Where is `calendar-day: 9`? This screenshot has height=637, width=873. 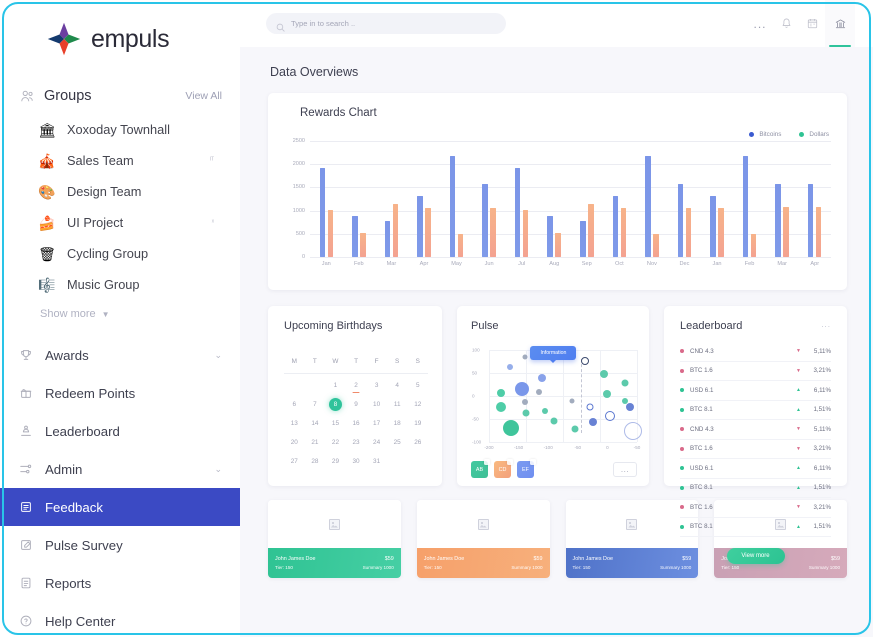
calendar-day: 9 is located at coordinates (356, 404).